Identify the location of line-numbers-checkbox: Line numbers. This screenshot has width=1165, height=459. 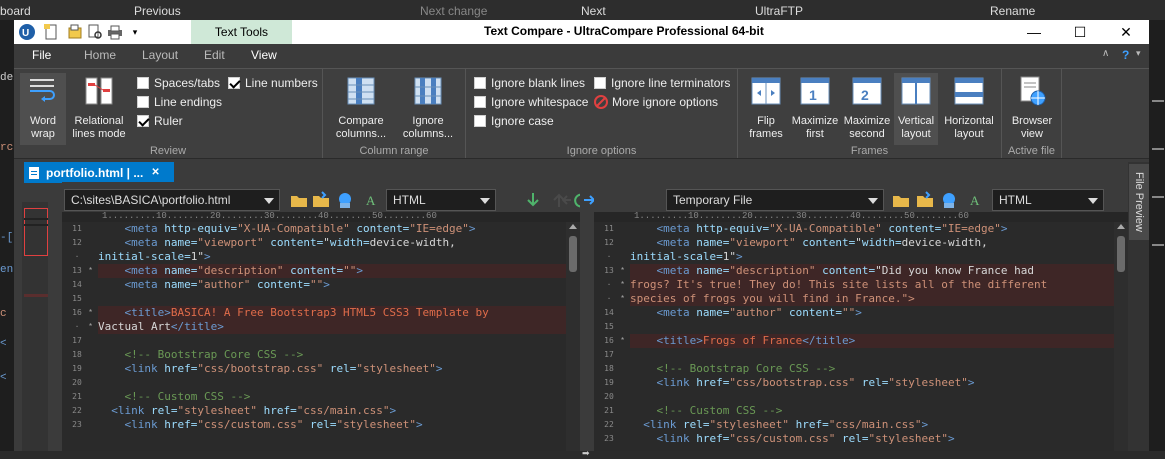
(273, 83).